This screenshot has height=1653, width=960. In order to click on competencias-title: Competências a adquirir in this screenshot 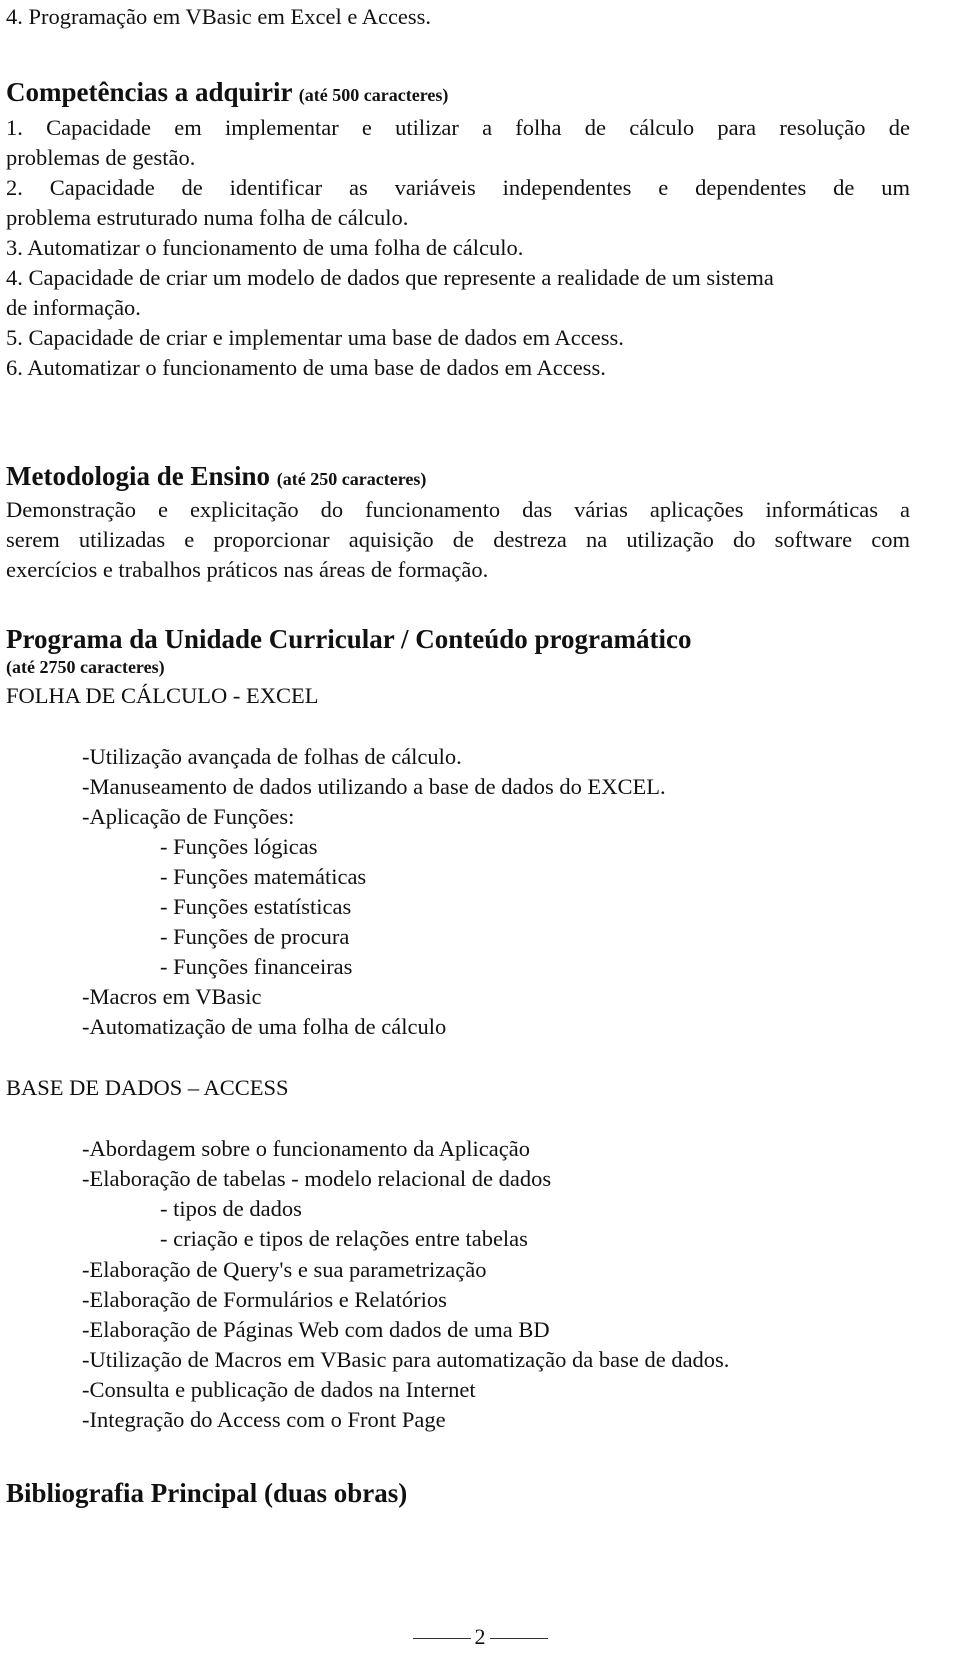, I will do `click(149, 92)`.